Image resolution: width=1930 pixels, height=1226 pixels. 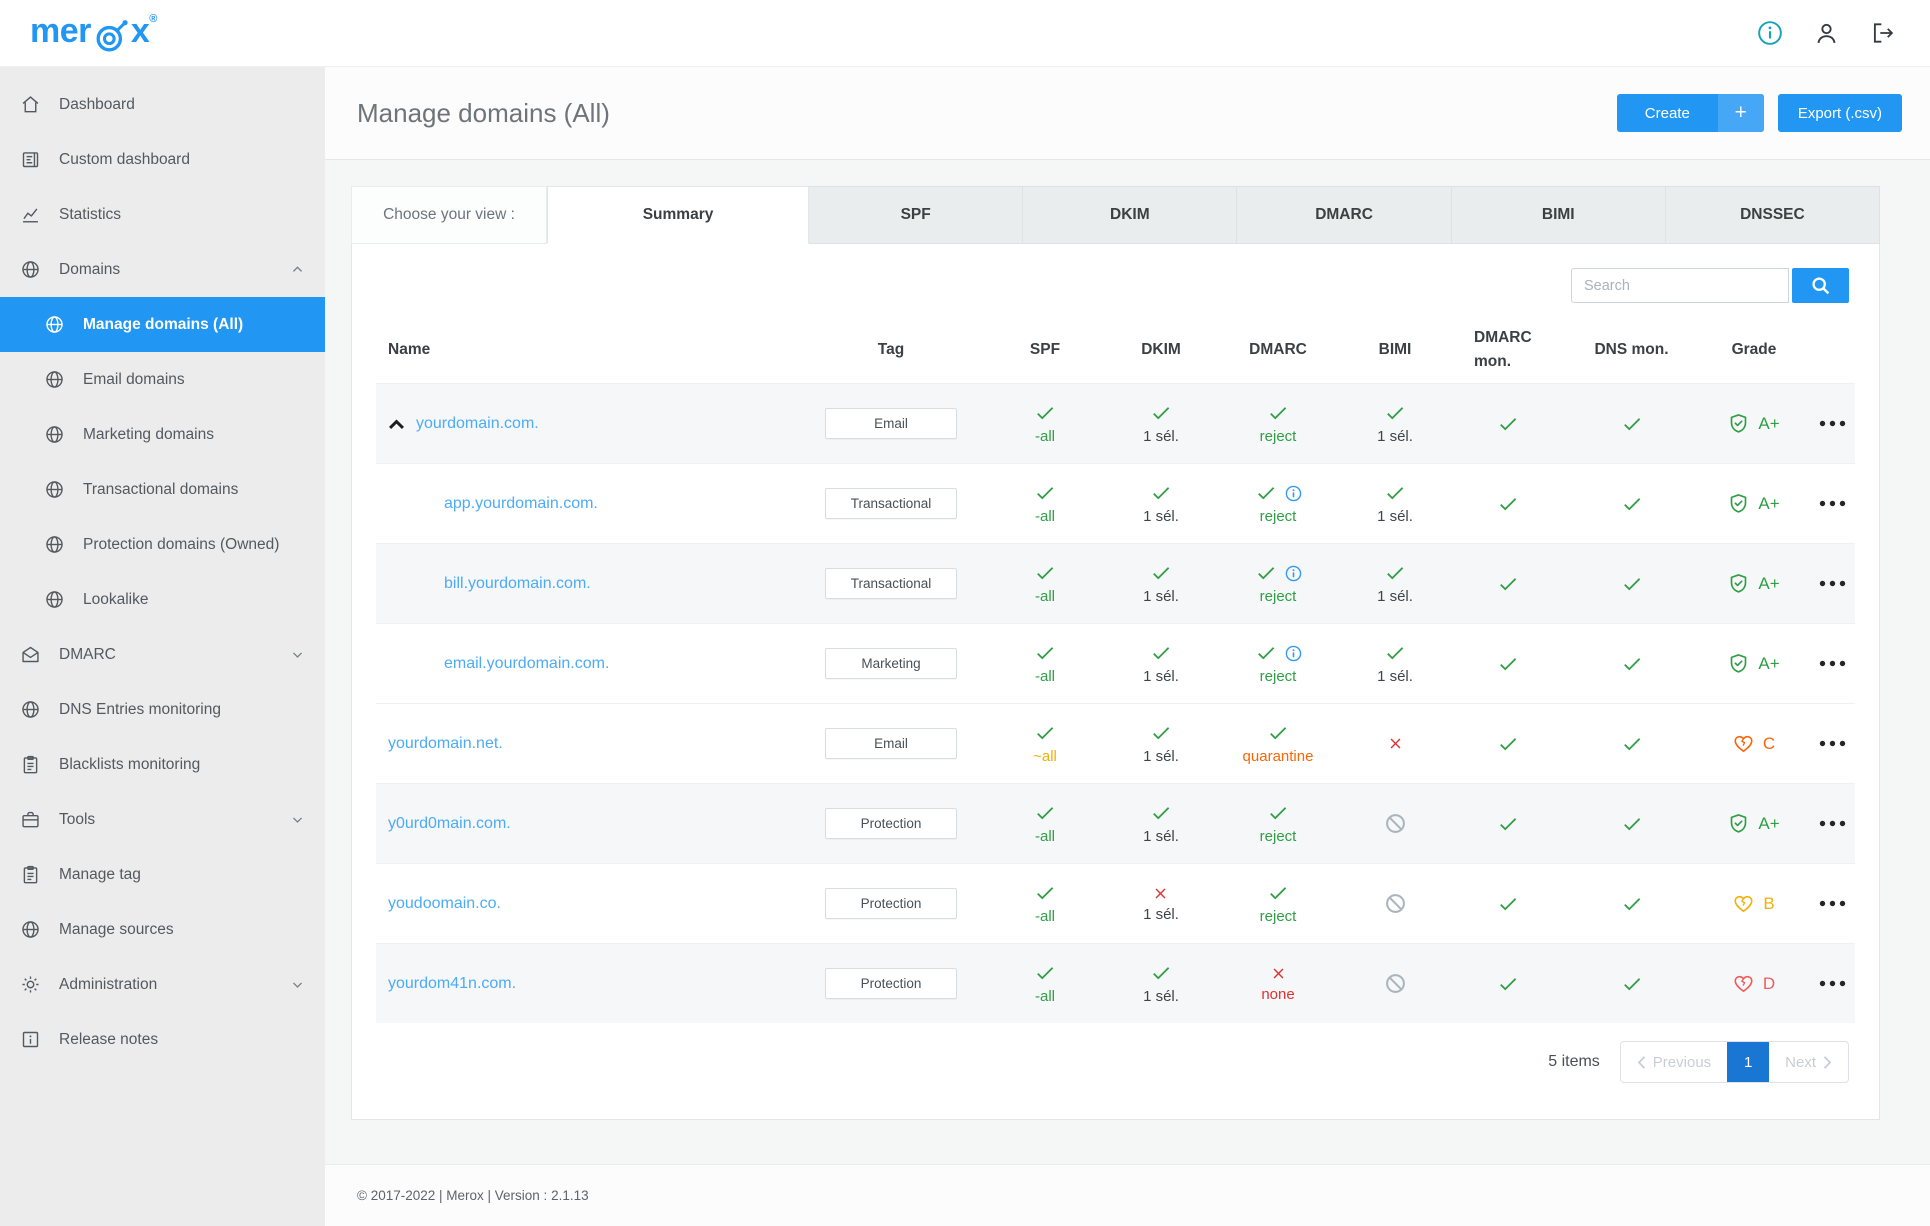 I want to click on sidebar-item-protection-domains-owned: Protection domains (Owned), so click(x=162, y=544).